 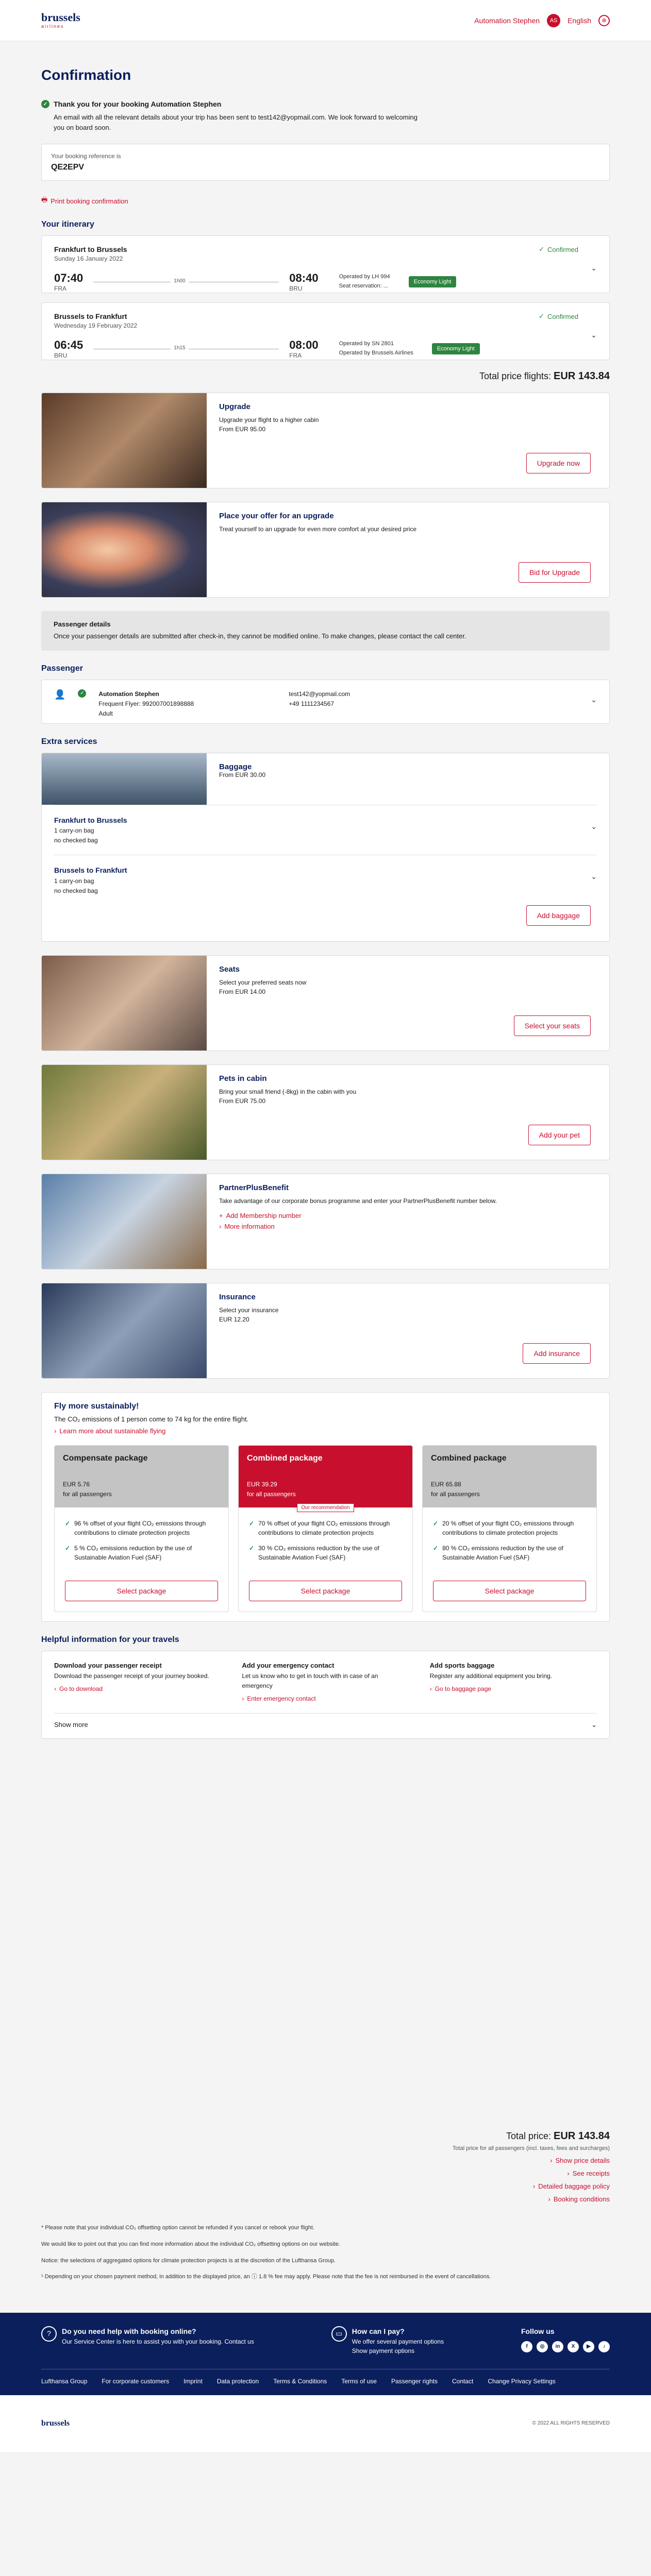 What do you see at coordinates (408, 1215) in the screenshot?
I see `add-membership-link: + Add Membership number` at bounding box center [408, 1215].